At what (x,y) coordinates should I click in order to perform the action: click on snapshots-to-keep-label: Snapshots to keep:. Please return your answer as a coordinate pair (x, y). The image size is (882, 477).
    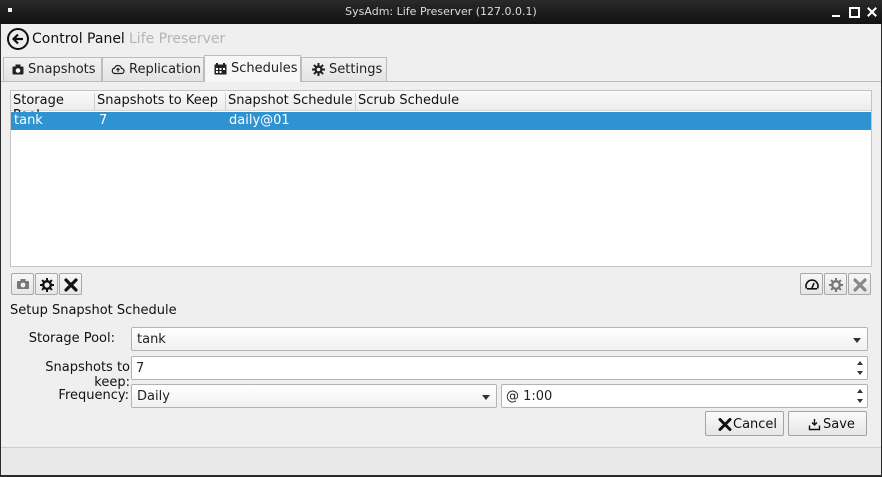
    Looking at the image, I should click on (87, 375).